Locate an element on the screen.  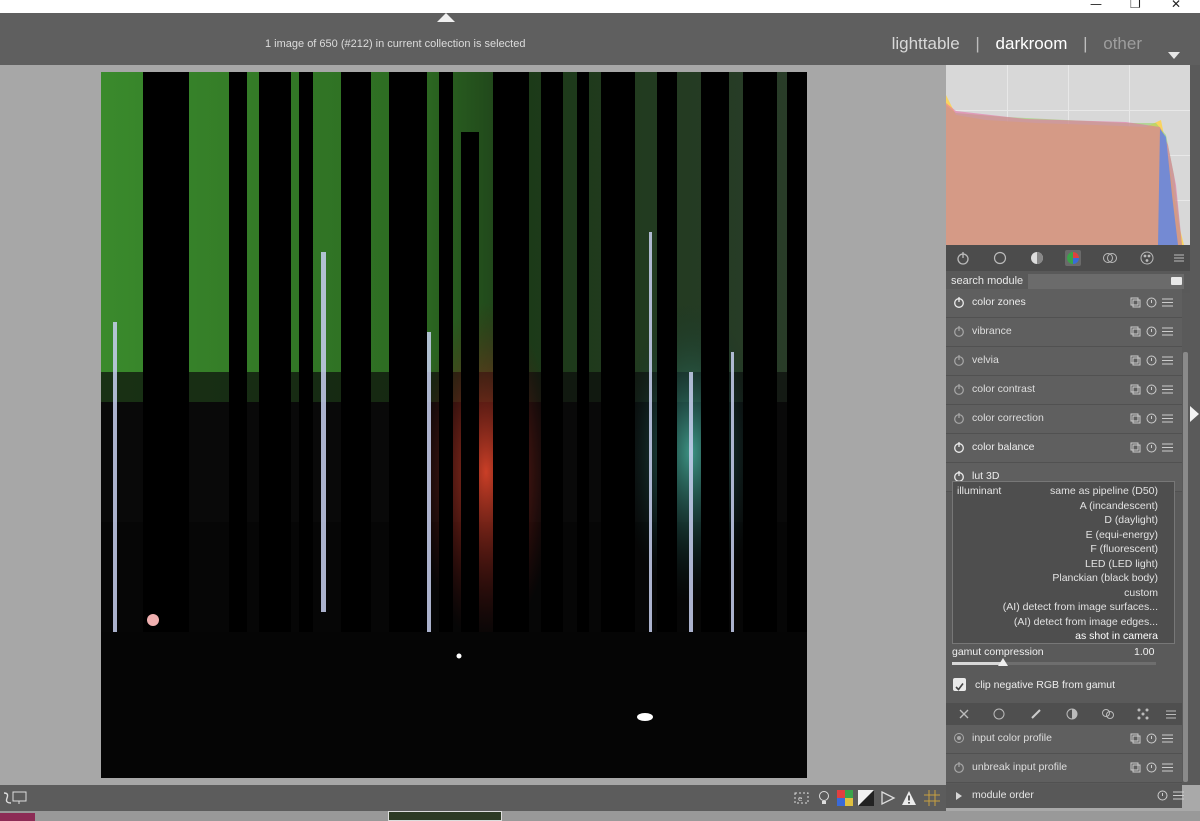
module-vibrance: vibrance is located at coordinates (1064, 332).